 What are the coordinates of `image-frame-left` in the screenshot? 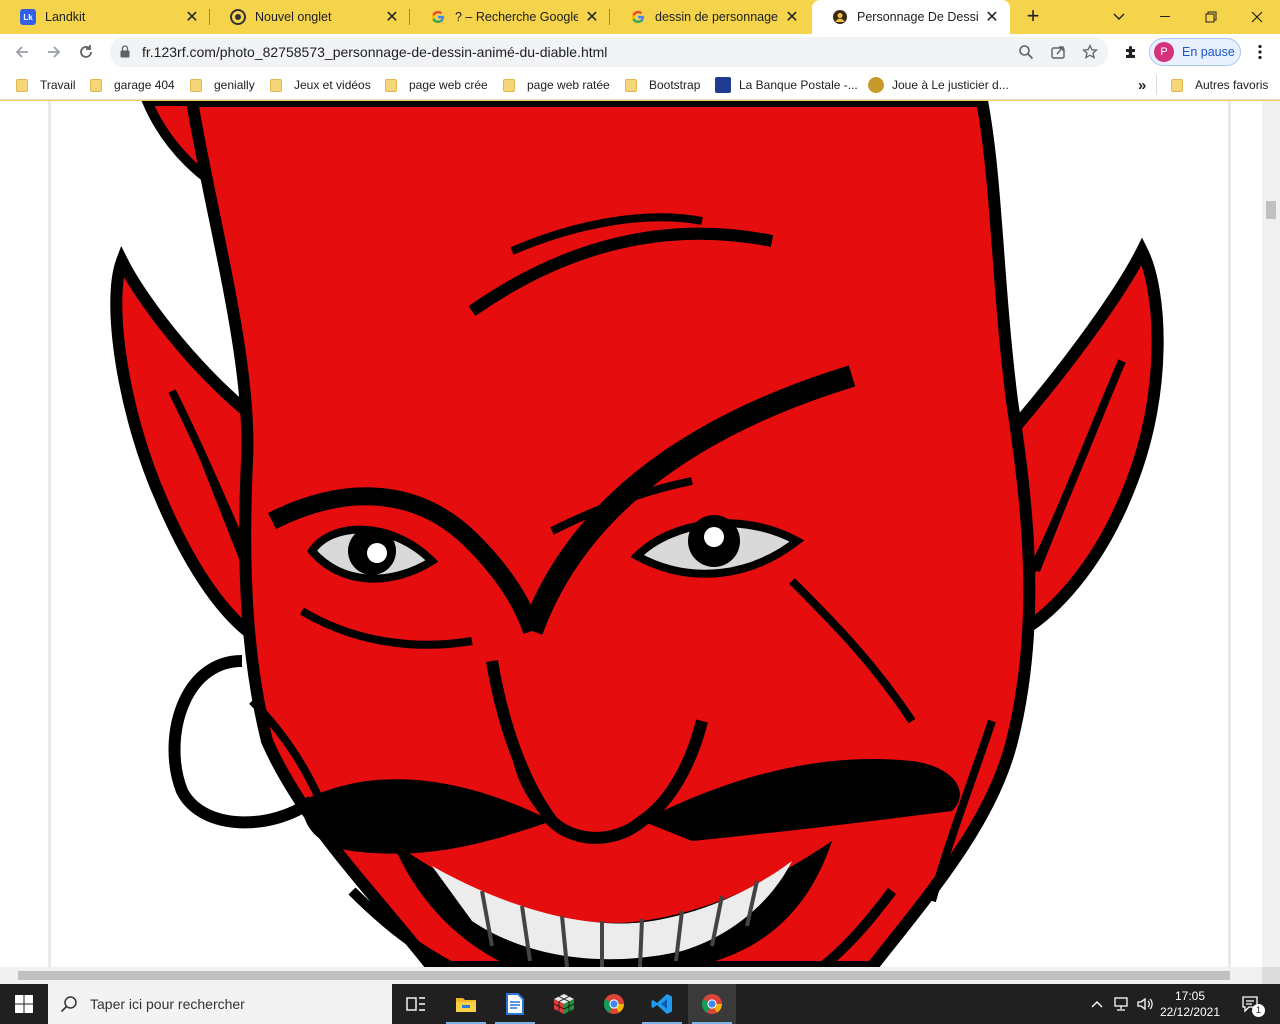 It's located at (49, 534).